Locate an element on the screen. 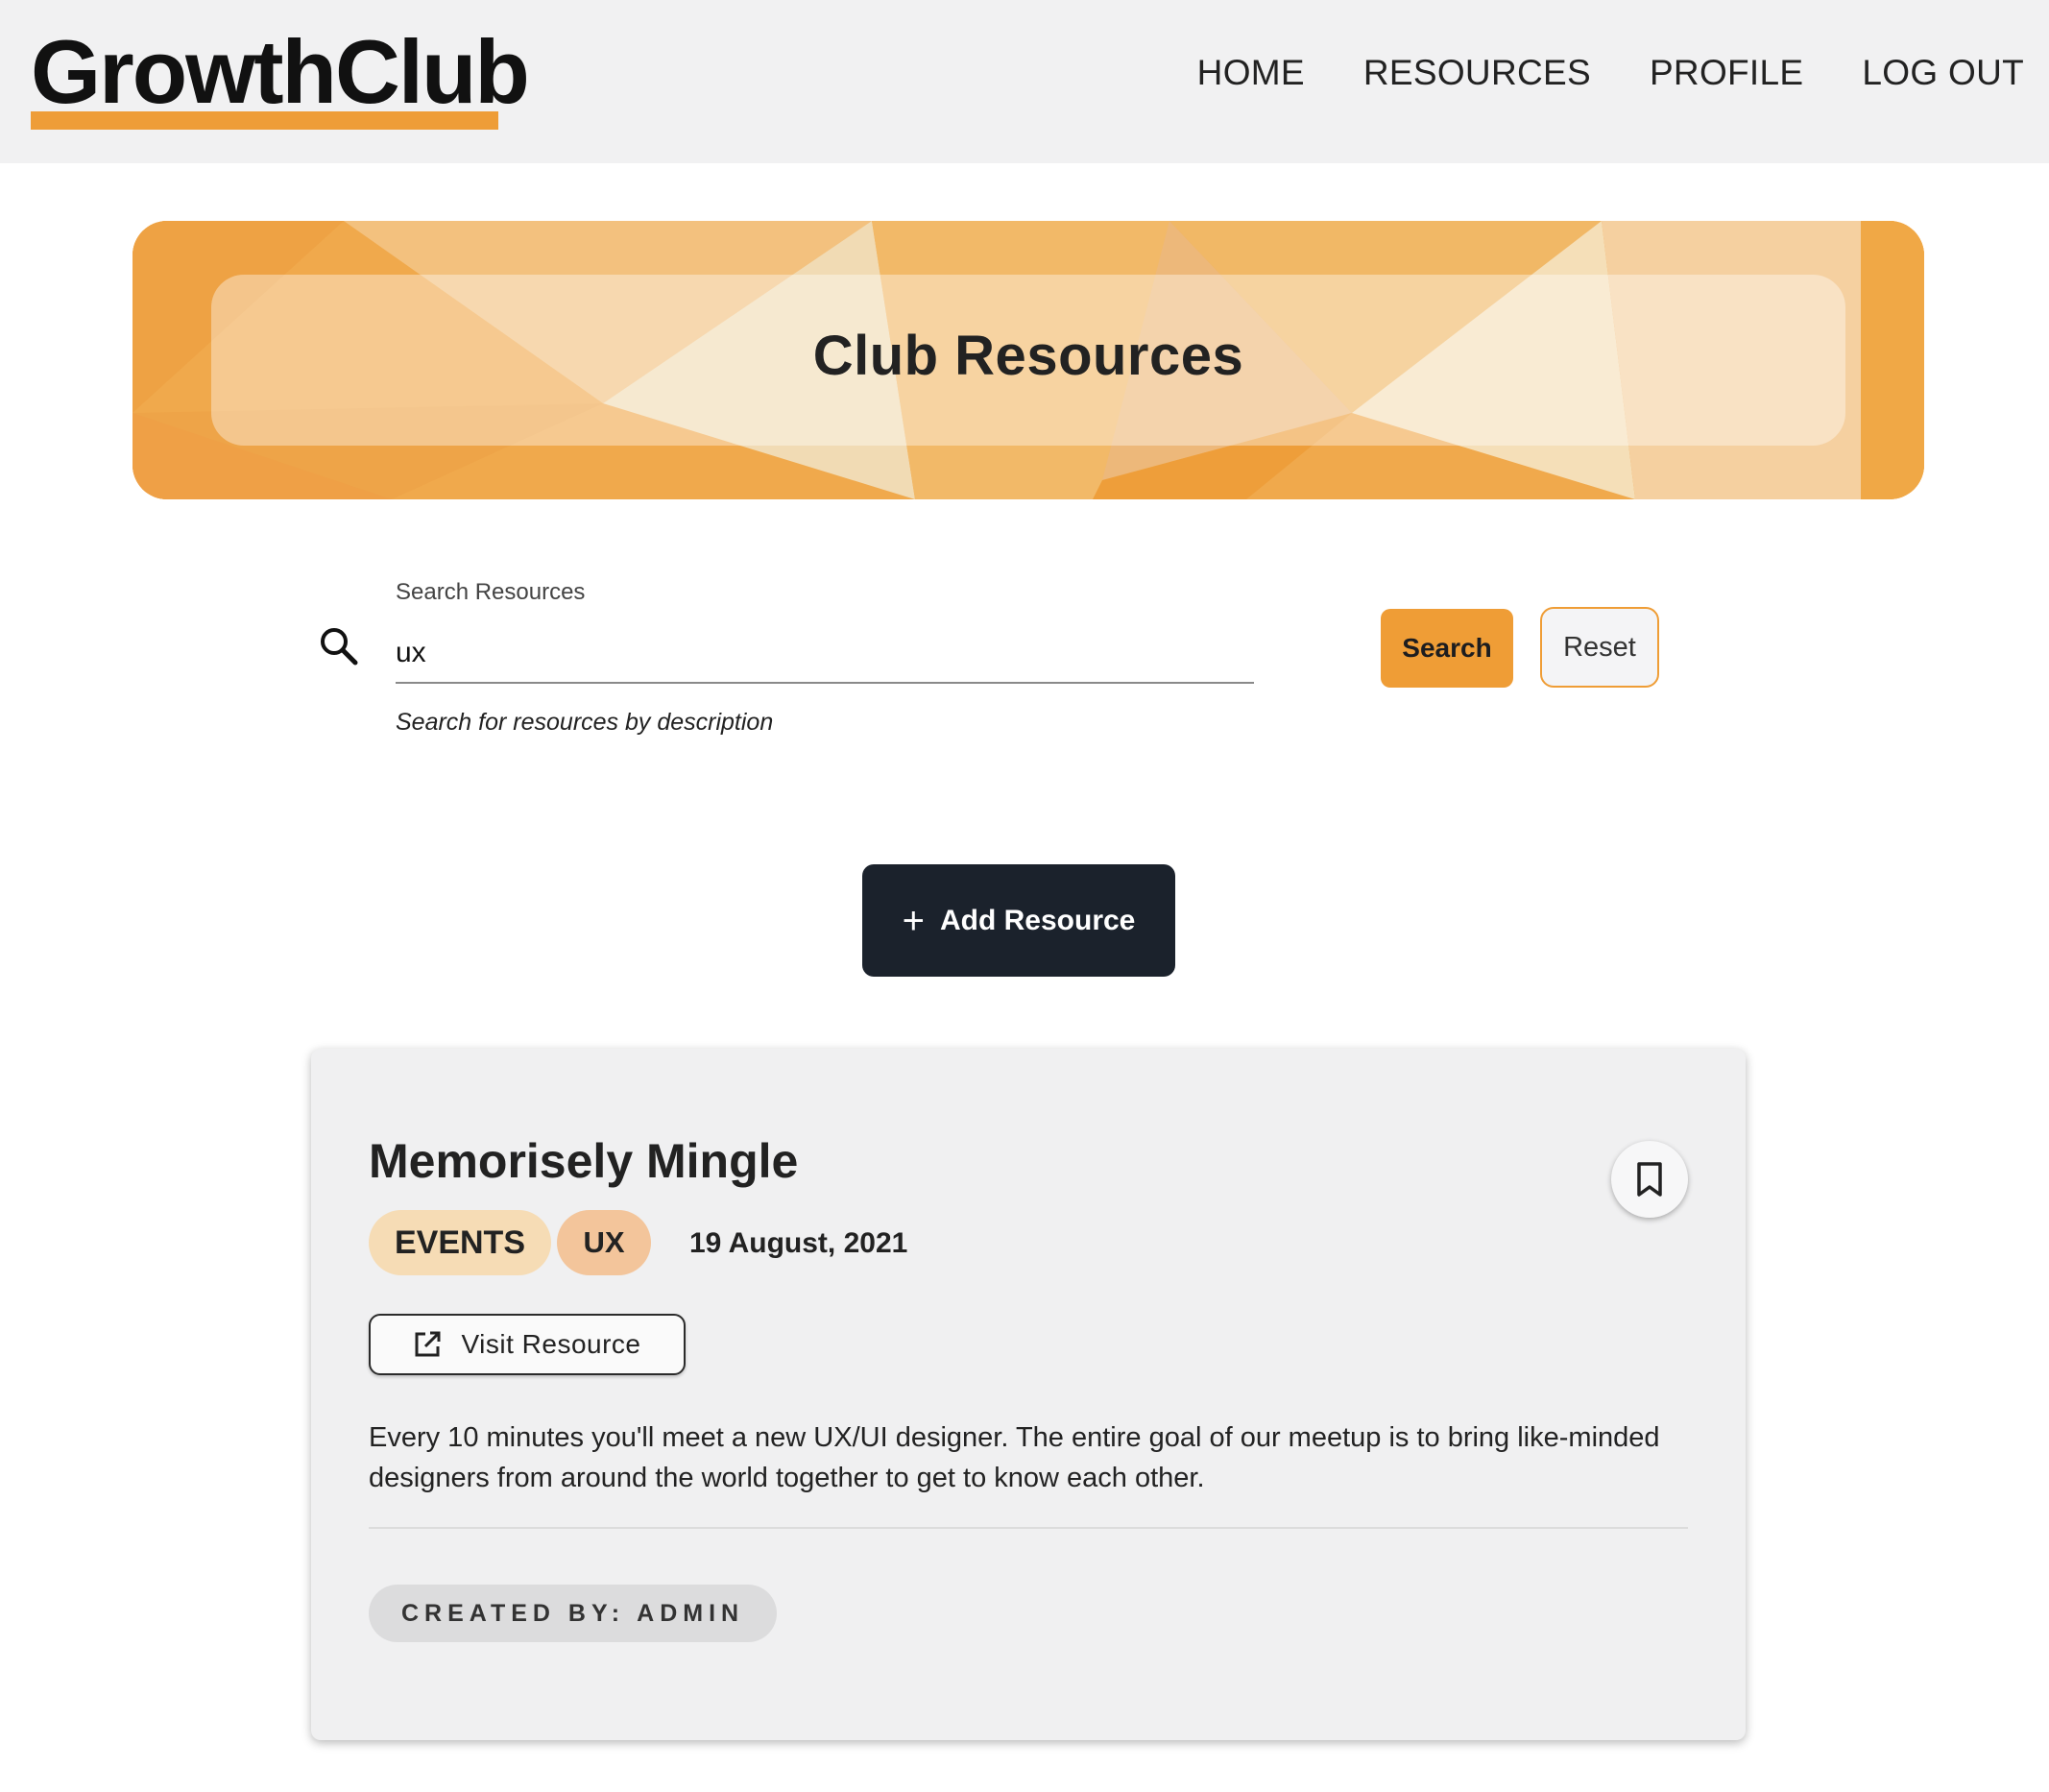  resource-date: 19 August, 2021 is located at coordinates (798, 1243).